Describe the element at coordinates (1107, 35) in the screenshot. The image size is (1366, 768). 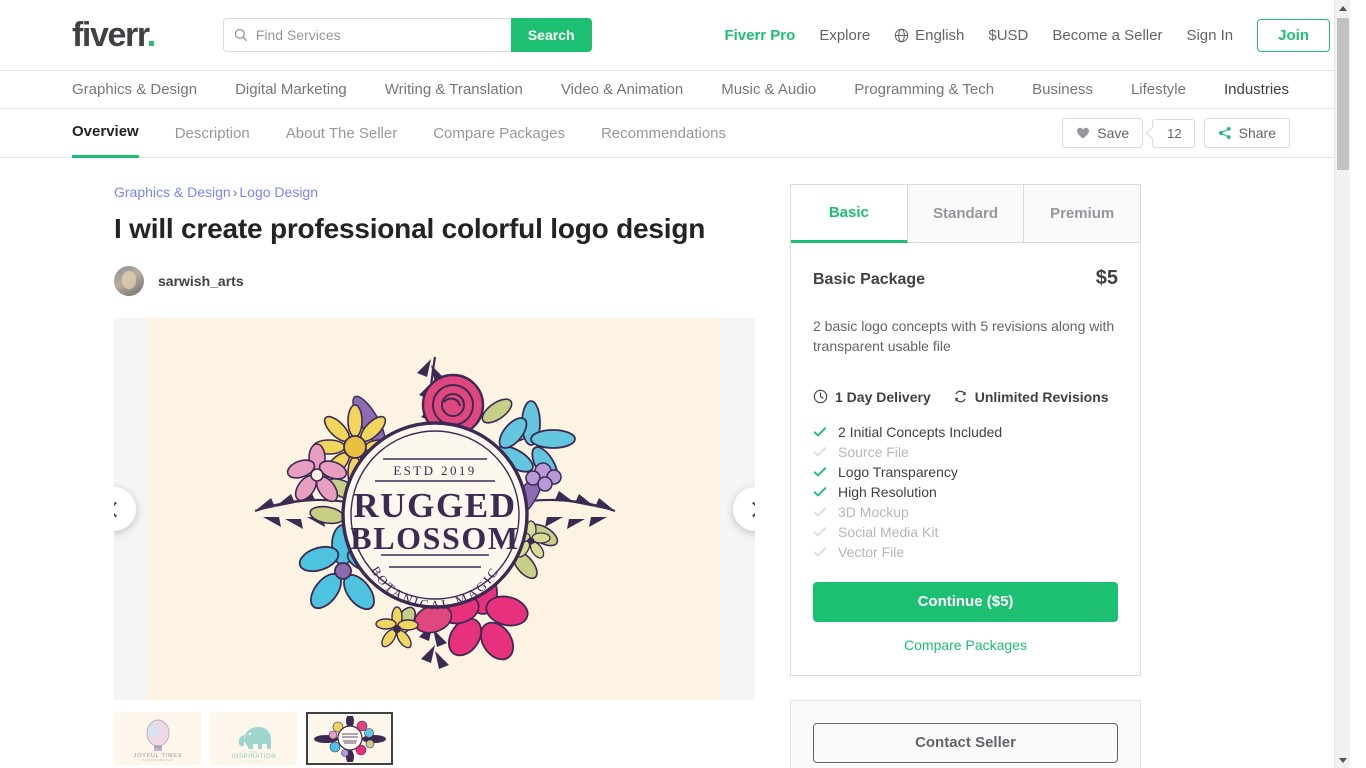
I see `nav-become-a-seller: Become a Seller` at that location.